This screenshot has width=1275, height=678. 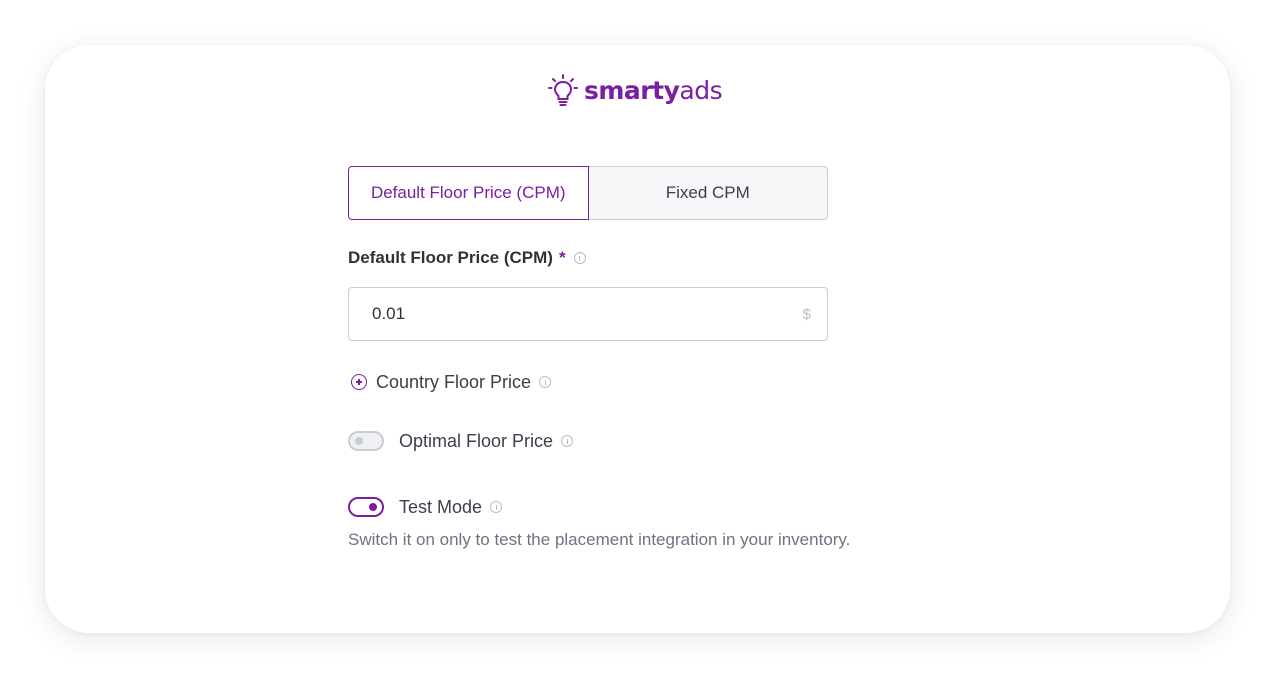 I want to click on floor-price-input: 0.01 $, so click(x=588, y=314).